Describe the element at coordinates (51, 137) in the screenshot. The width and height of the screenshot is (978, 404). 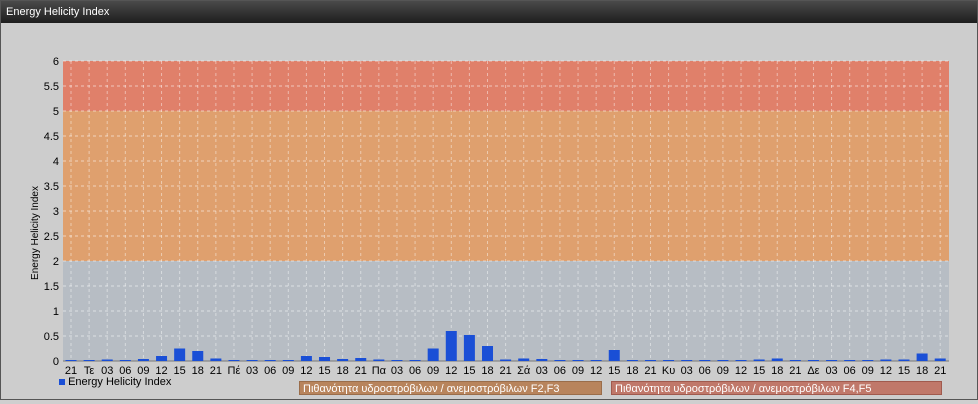
I see `y-tick-label: 4.5` at that location.